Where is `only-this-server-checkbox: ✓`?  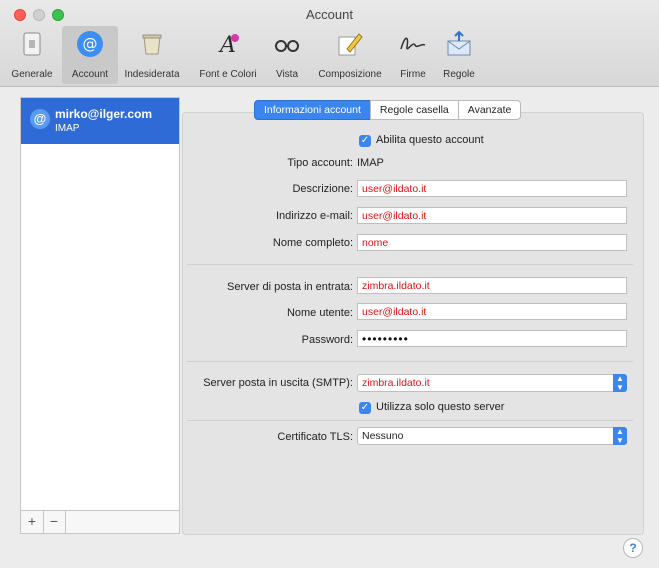
only-this-server-checkbox: ✓ is located at coordinates (365, 408).